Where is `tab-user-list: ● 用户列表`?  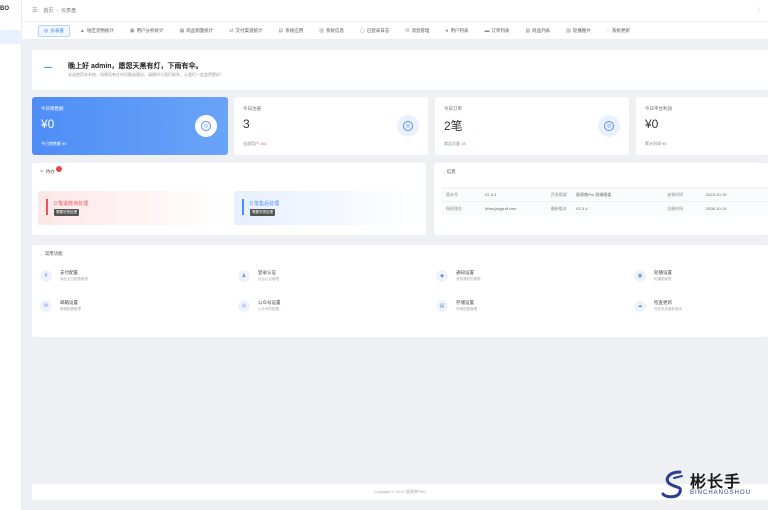 tab-user-list: ● 用户列表 is located at coordinates (456, 31).